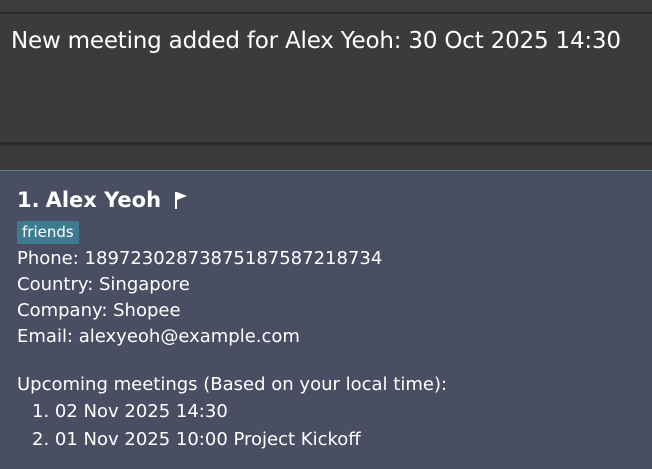  What do you see at coordinates (232, 229) in the screenshot?
I see `tag-list: friends` at bounding box center [232, 229].